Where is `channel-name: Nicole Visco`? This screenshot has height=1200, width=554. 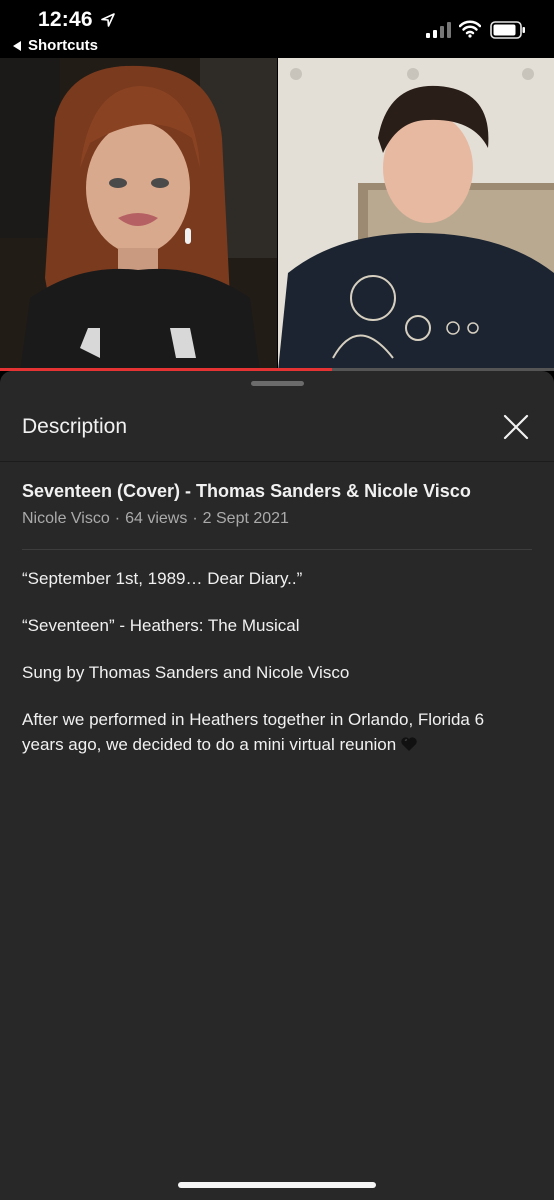 channel-name: Nicole Visco is located at coordinates (66, 518).